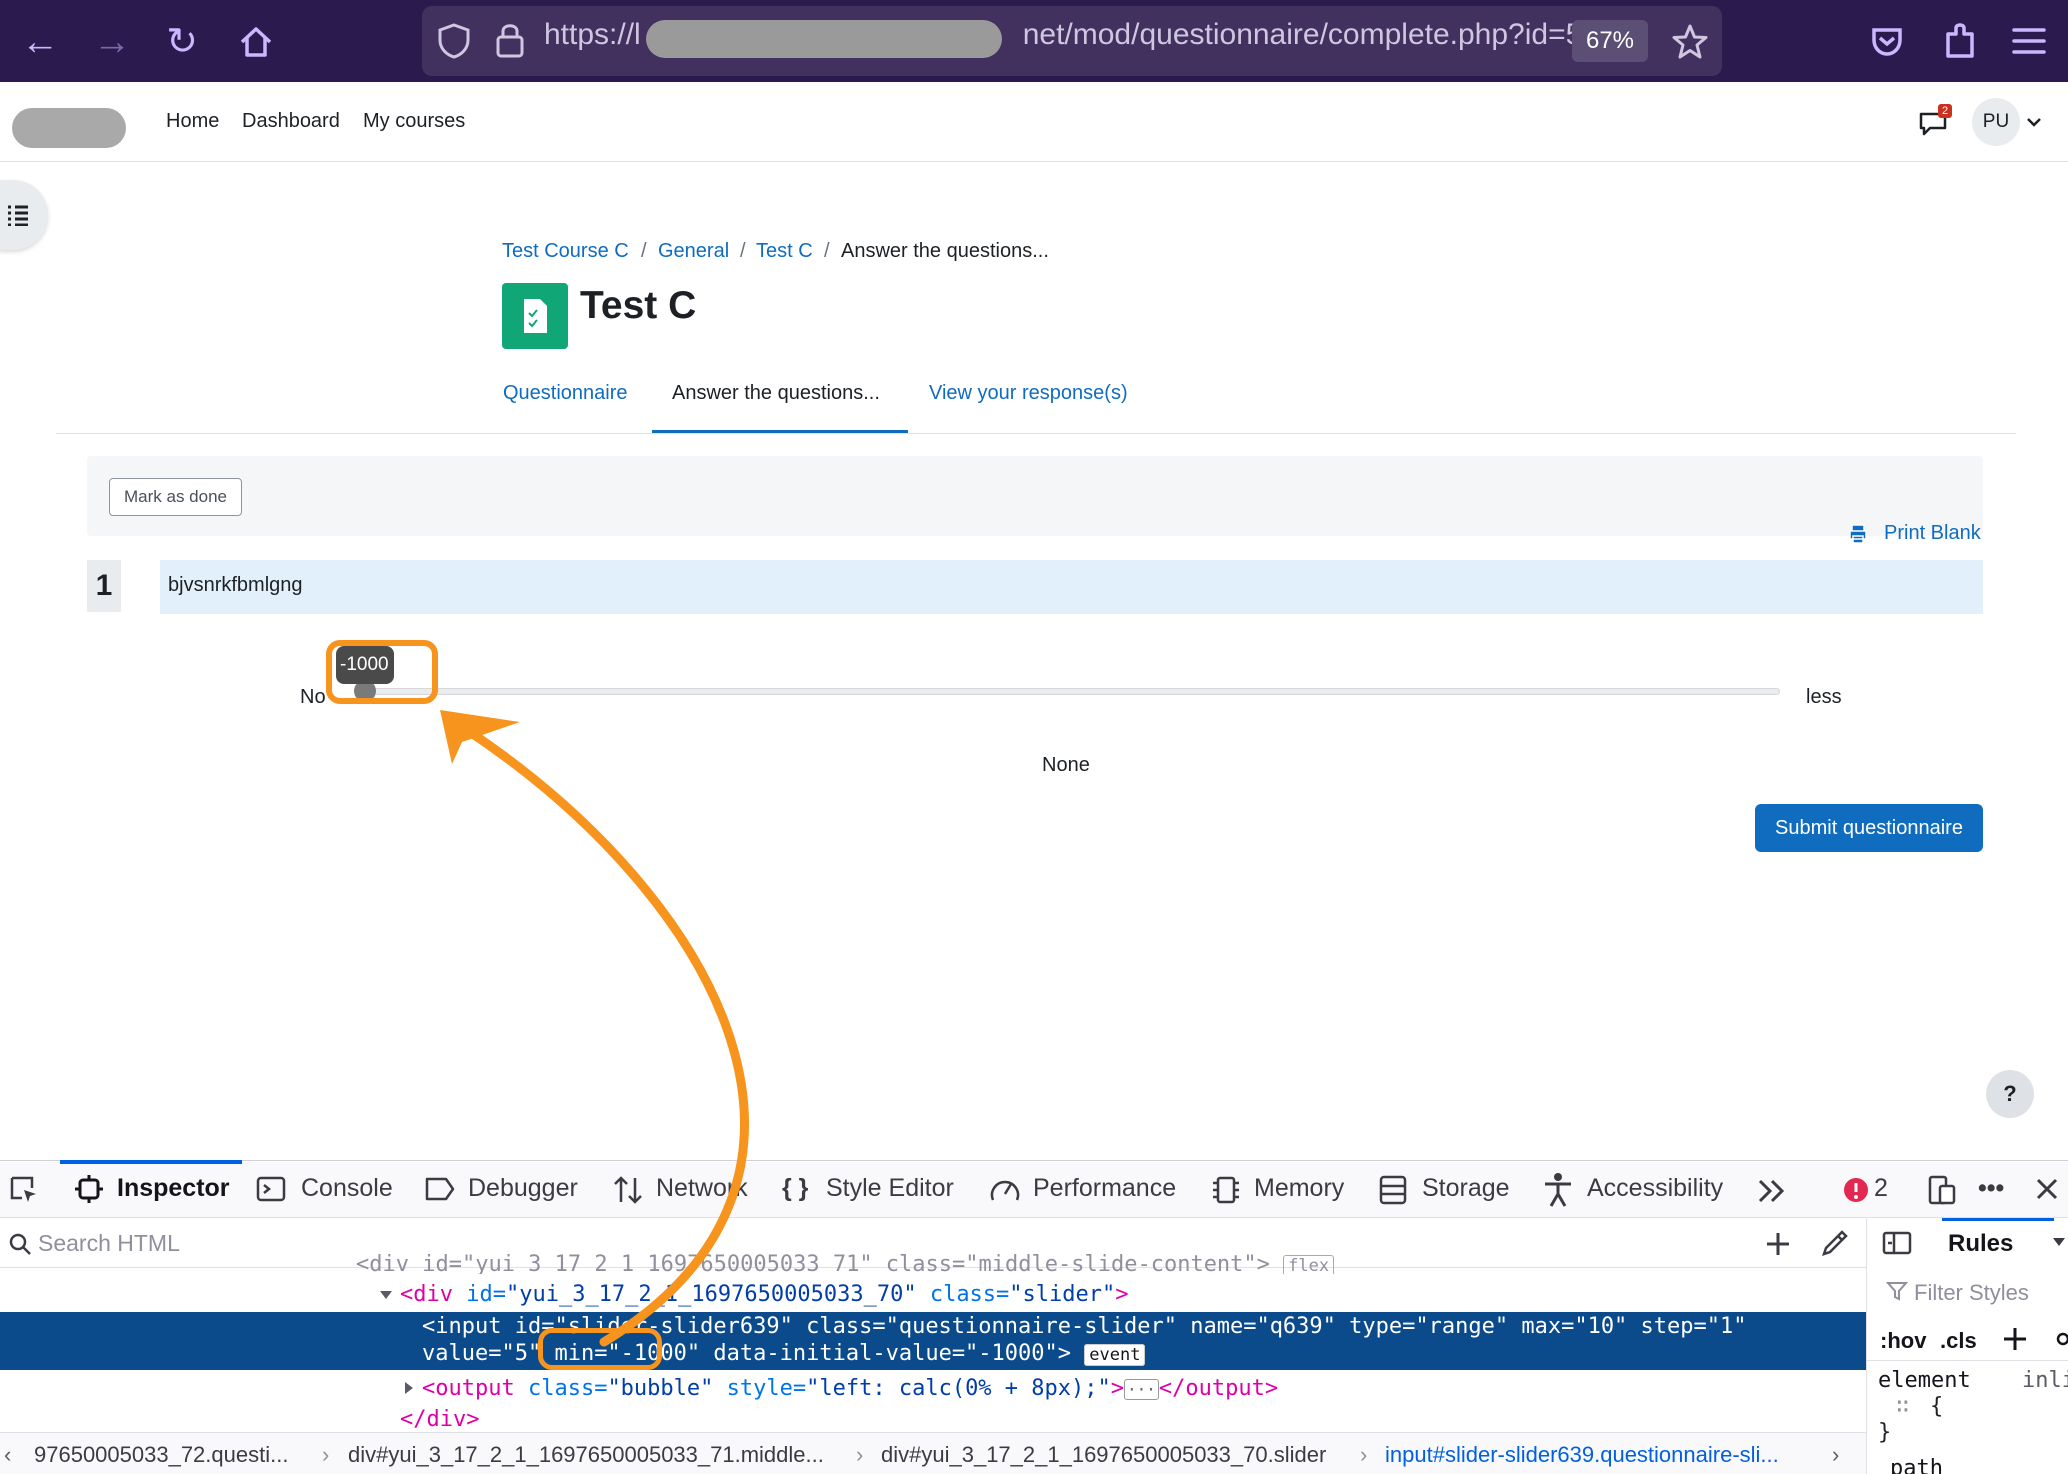  What do you see at coordinates (1115, 1355) in the screenshot?
I see `event-badge: event` at bounding box center [1115, 1355].